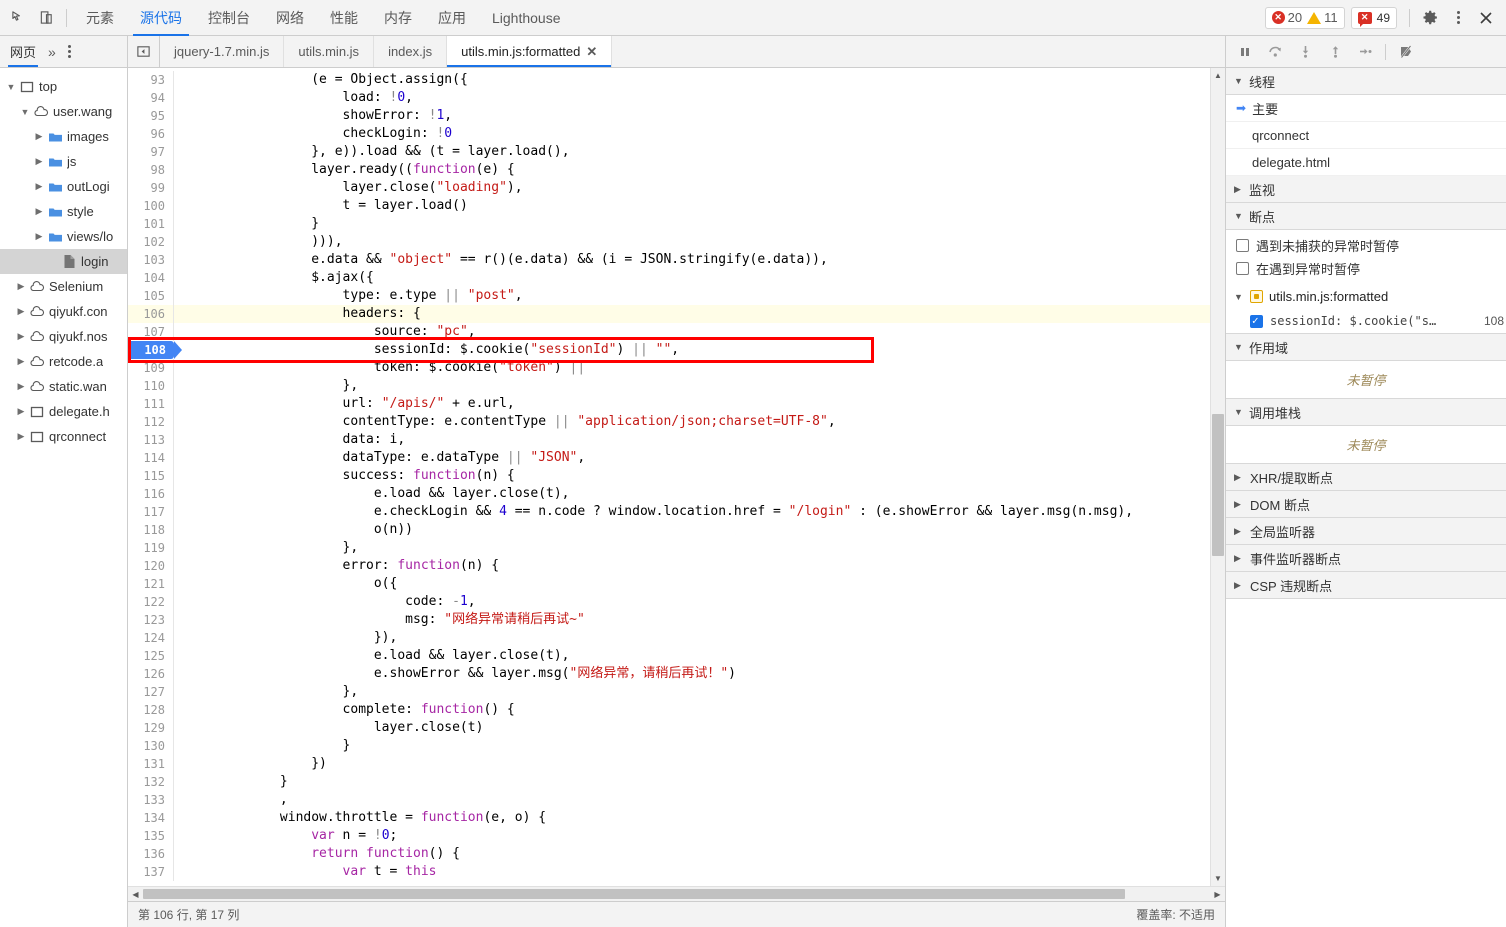 The image size is (1506, 927). What do you see at coordinates (669, 818) in the screenshot?
I see `code-line: 134 window.throttle = function(e, o) {` at bounding box center [669, 818].